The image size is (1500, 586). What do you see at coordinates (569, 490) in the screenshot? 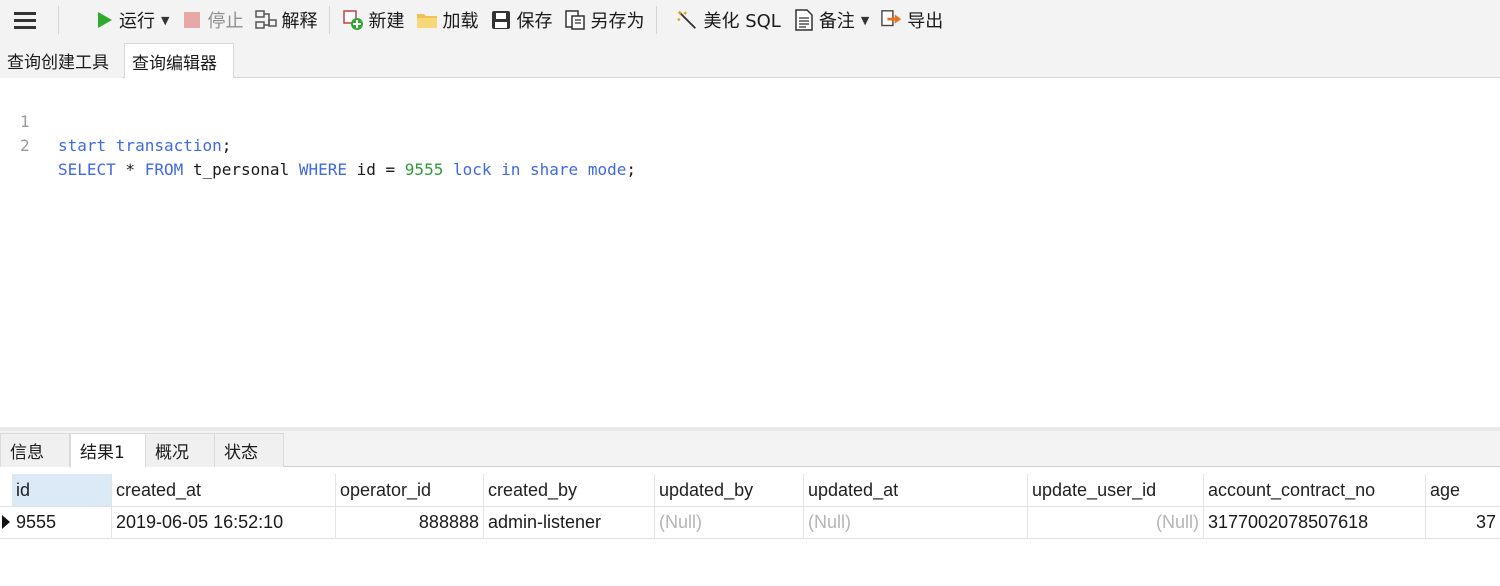
I see `column-header: created_by` at bounding box center [569, 490].